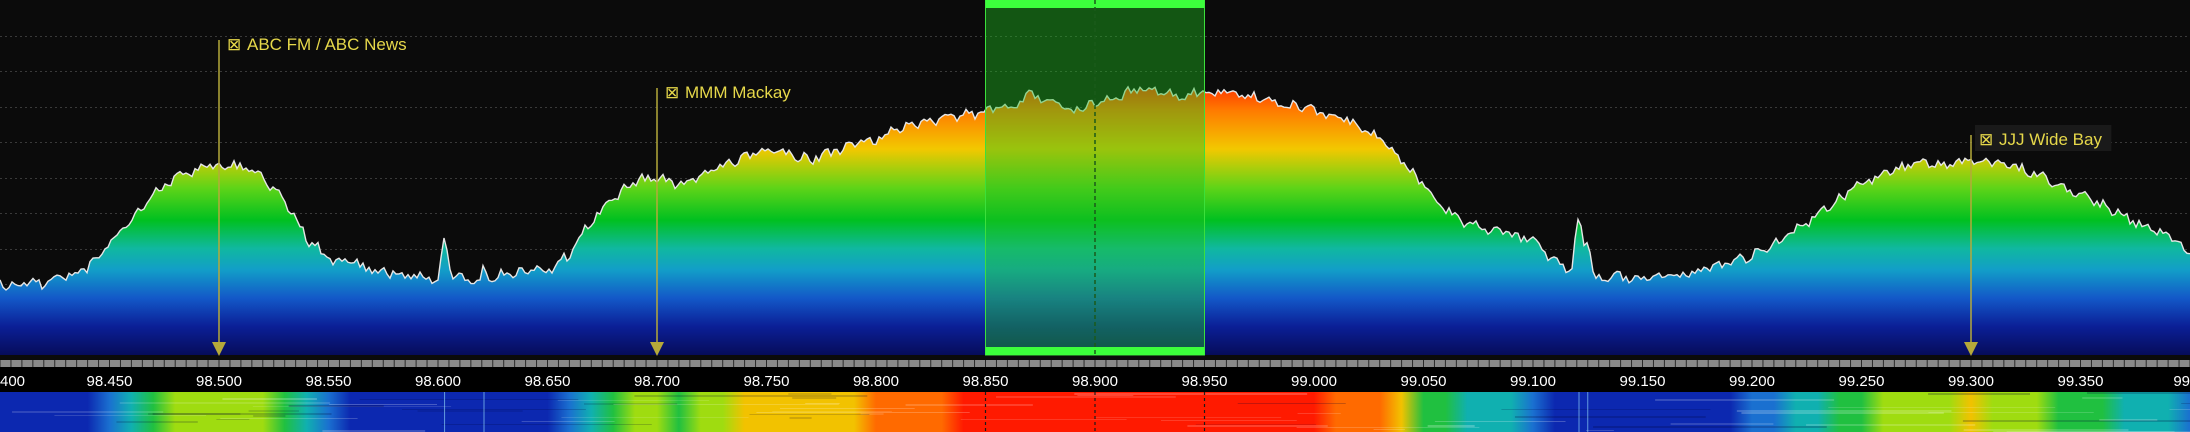  What do you see at coordinates (2181, 381) in the screenshot?
I see `tick-label: 99` at bounding box center [2181, 381].